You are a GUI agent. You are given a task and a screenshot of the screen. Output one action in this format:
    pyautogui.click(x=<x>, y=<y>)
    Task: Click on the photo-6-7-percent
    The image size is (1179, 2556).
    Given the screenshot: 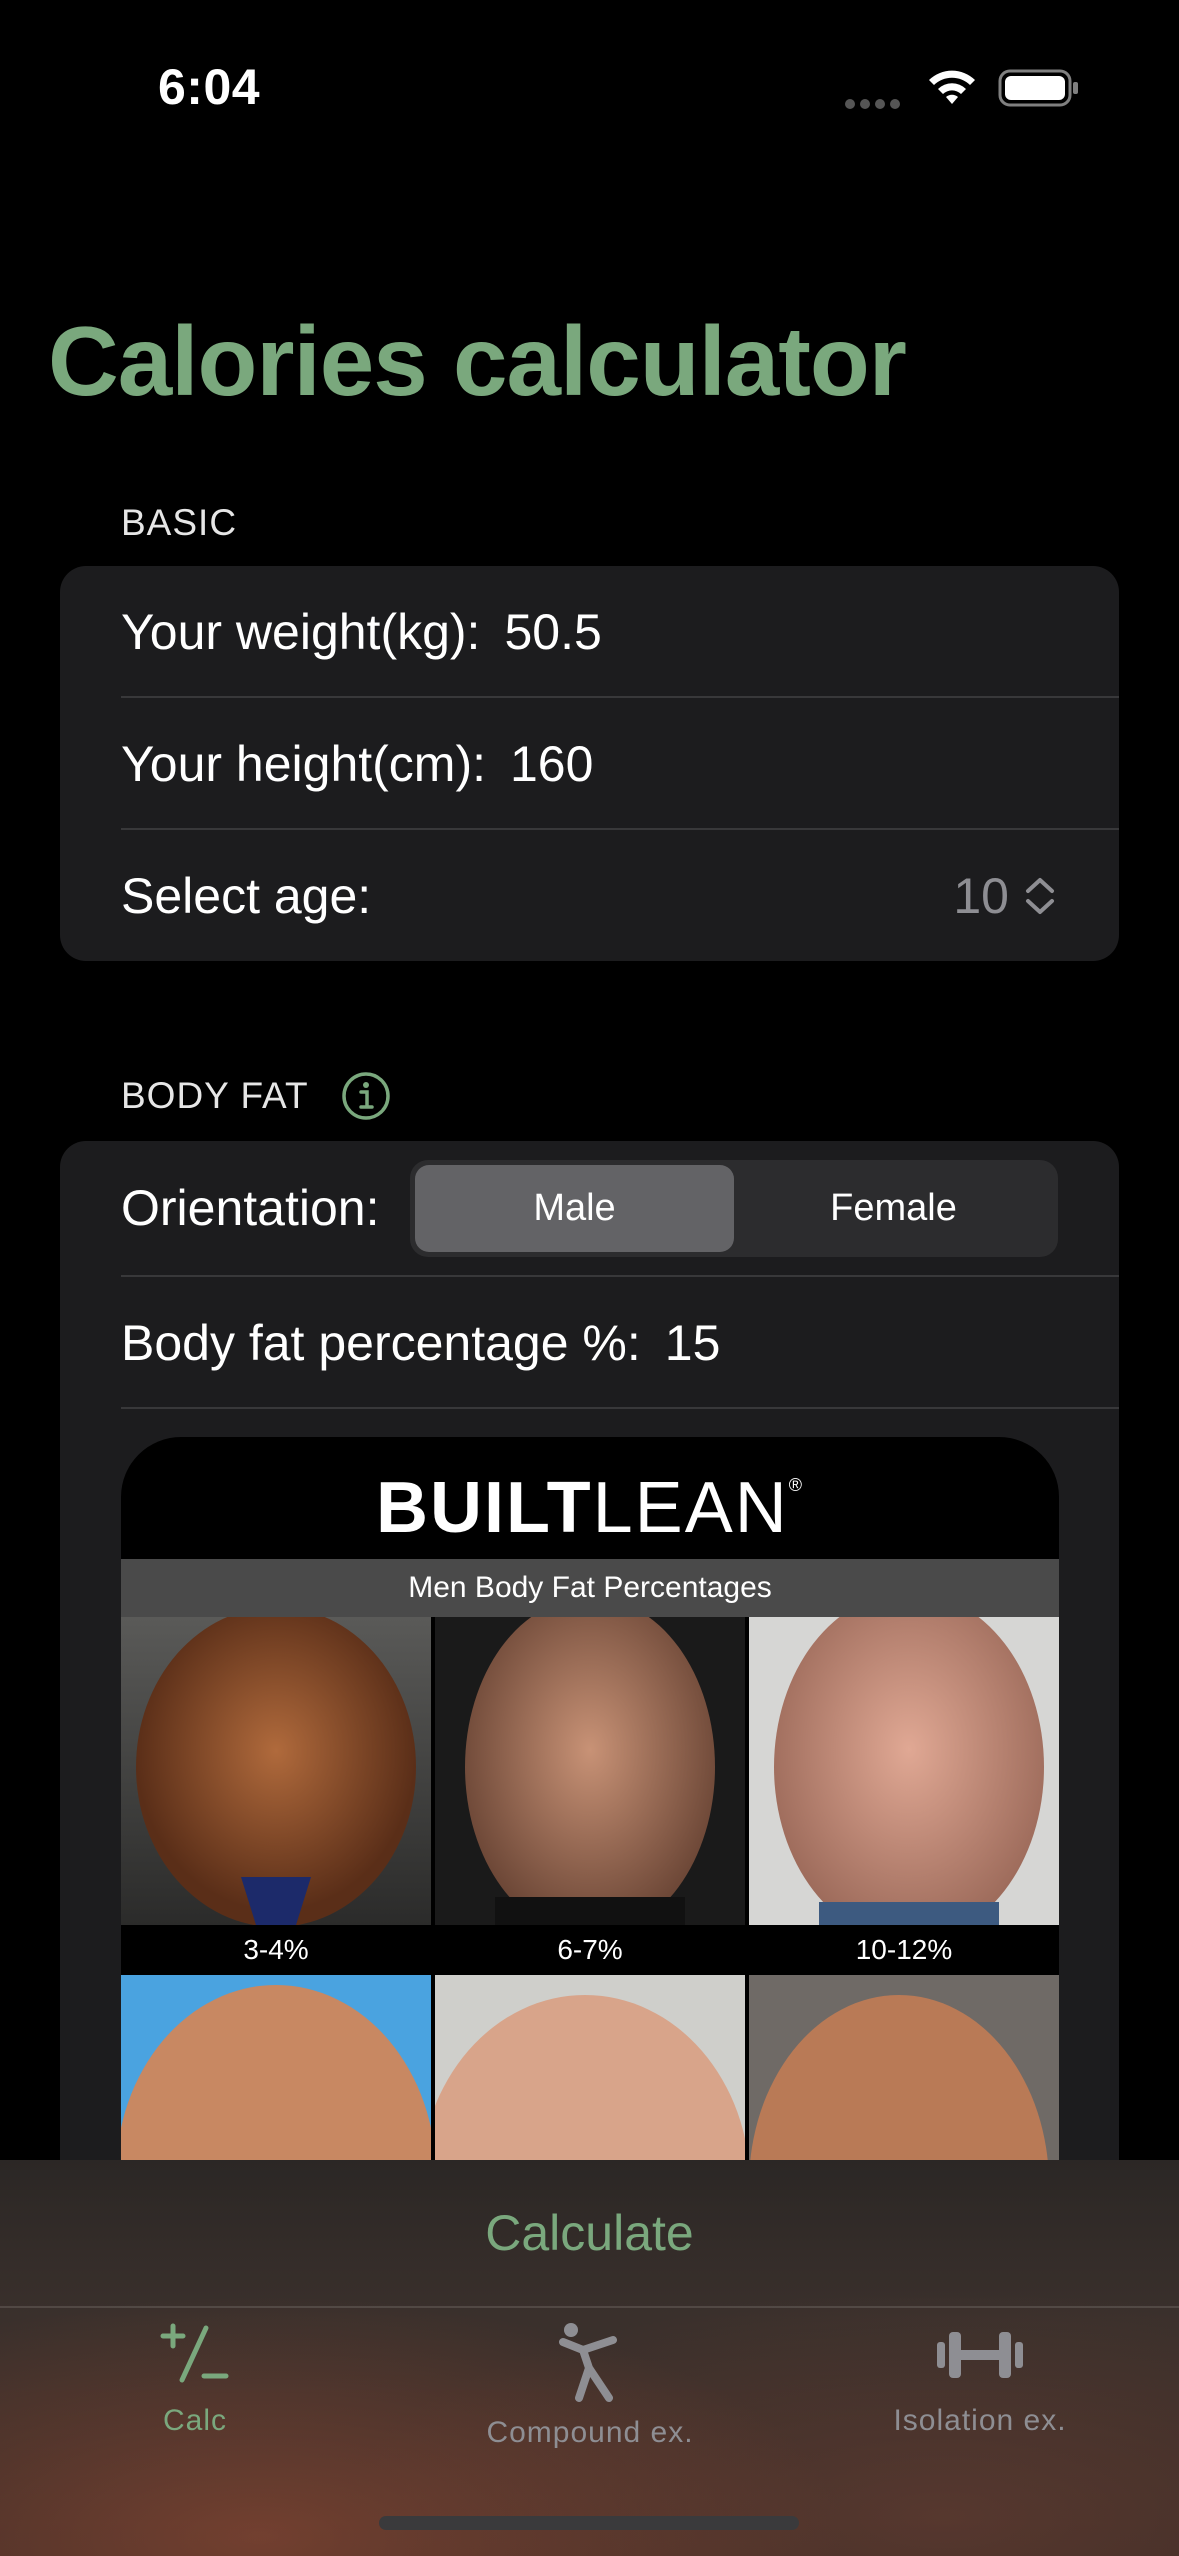 What is the action you would take?
    pyautogui.click(x=590, y=1771)
    